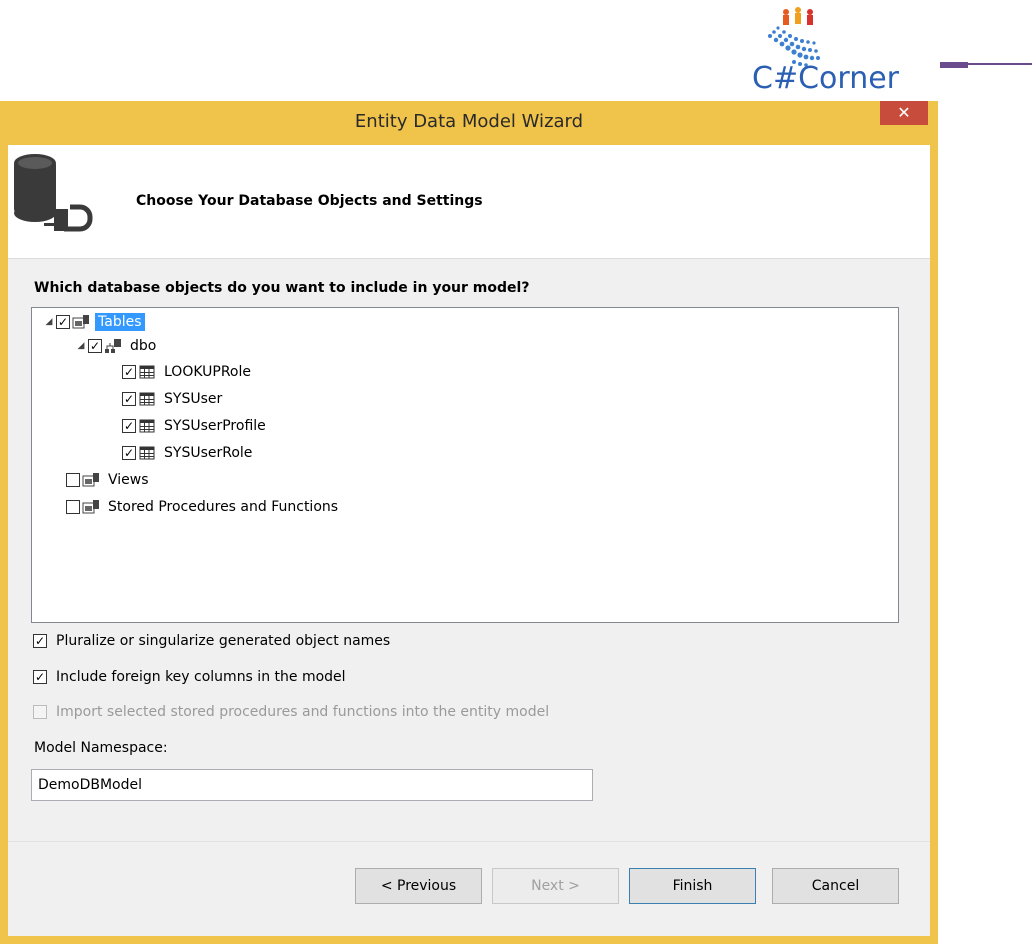 The image size is (1032, 944). Describe the element at coordinates (835, 886) in the screenshot. I see `cancel-button: Cancel` at that location.